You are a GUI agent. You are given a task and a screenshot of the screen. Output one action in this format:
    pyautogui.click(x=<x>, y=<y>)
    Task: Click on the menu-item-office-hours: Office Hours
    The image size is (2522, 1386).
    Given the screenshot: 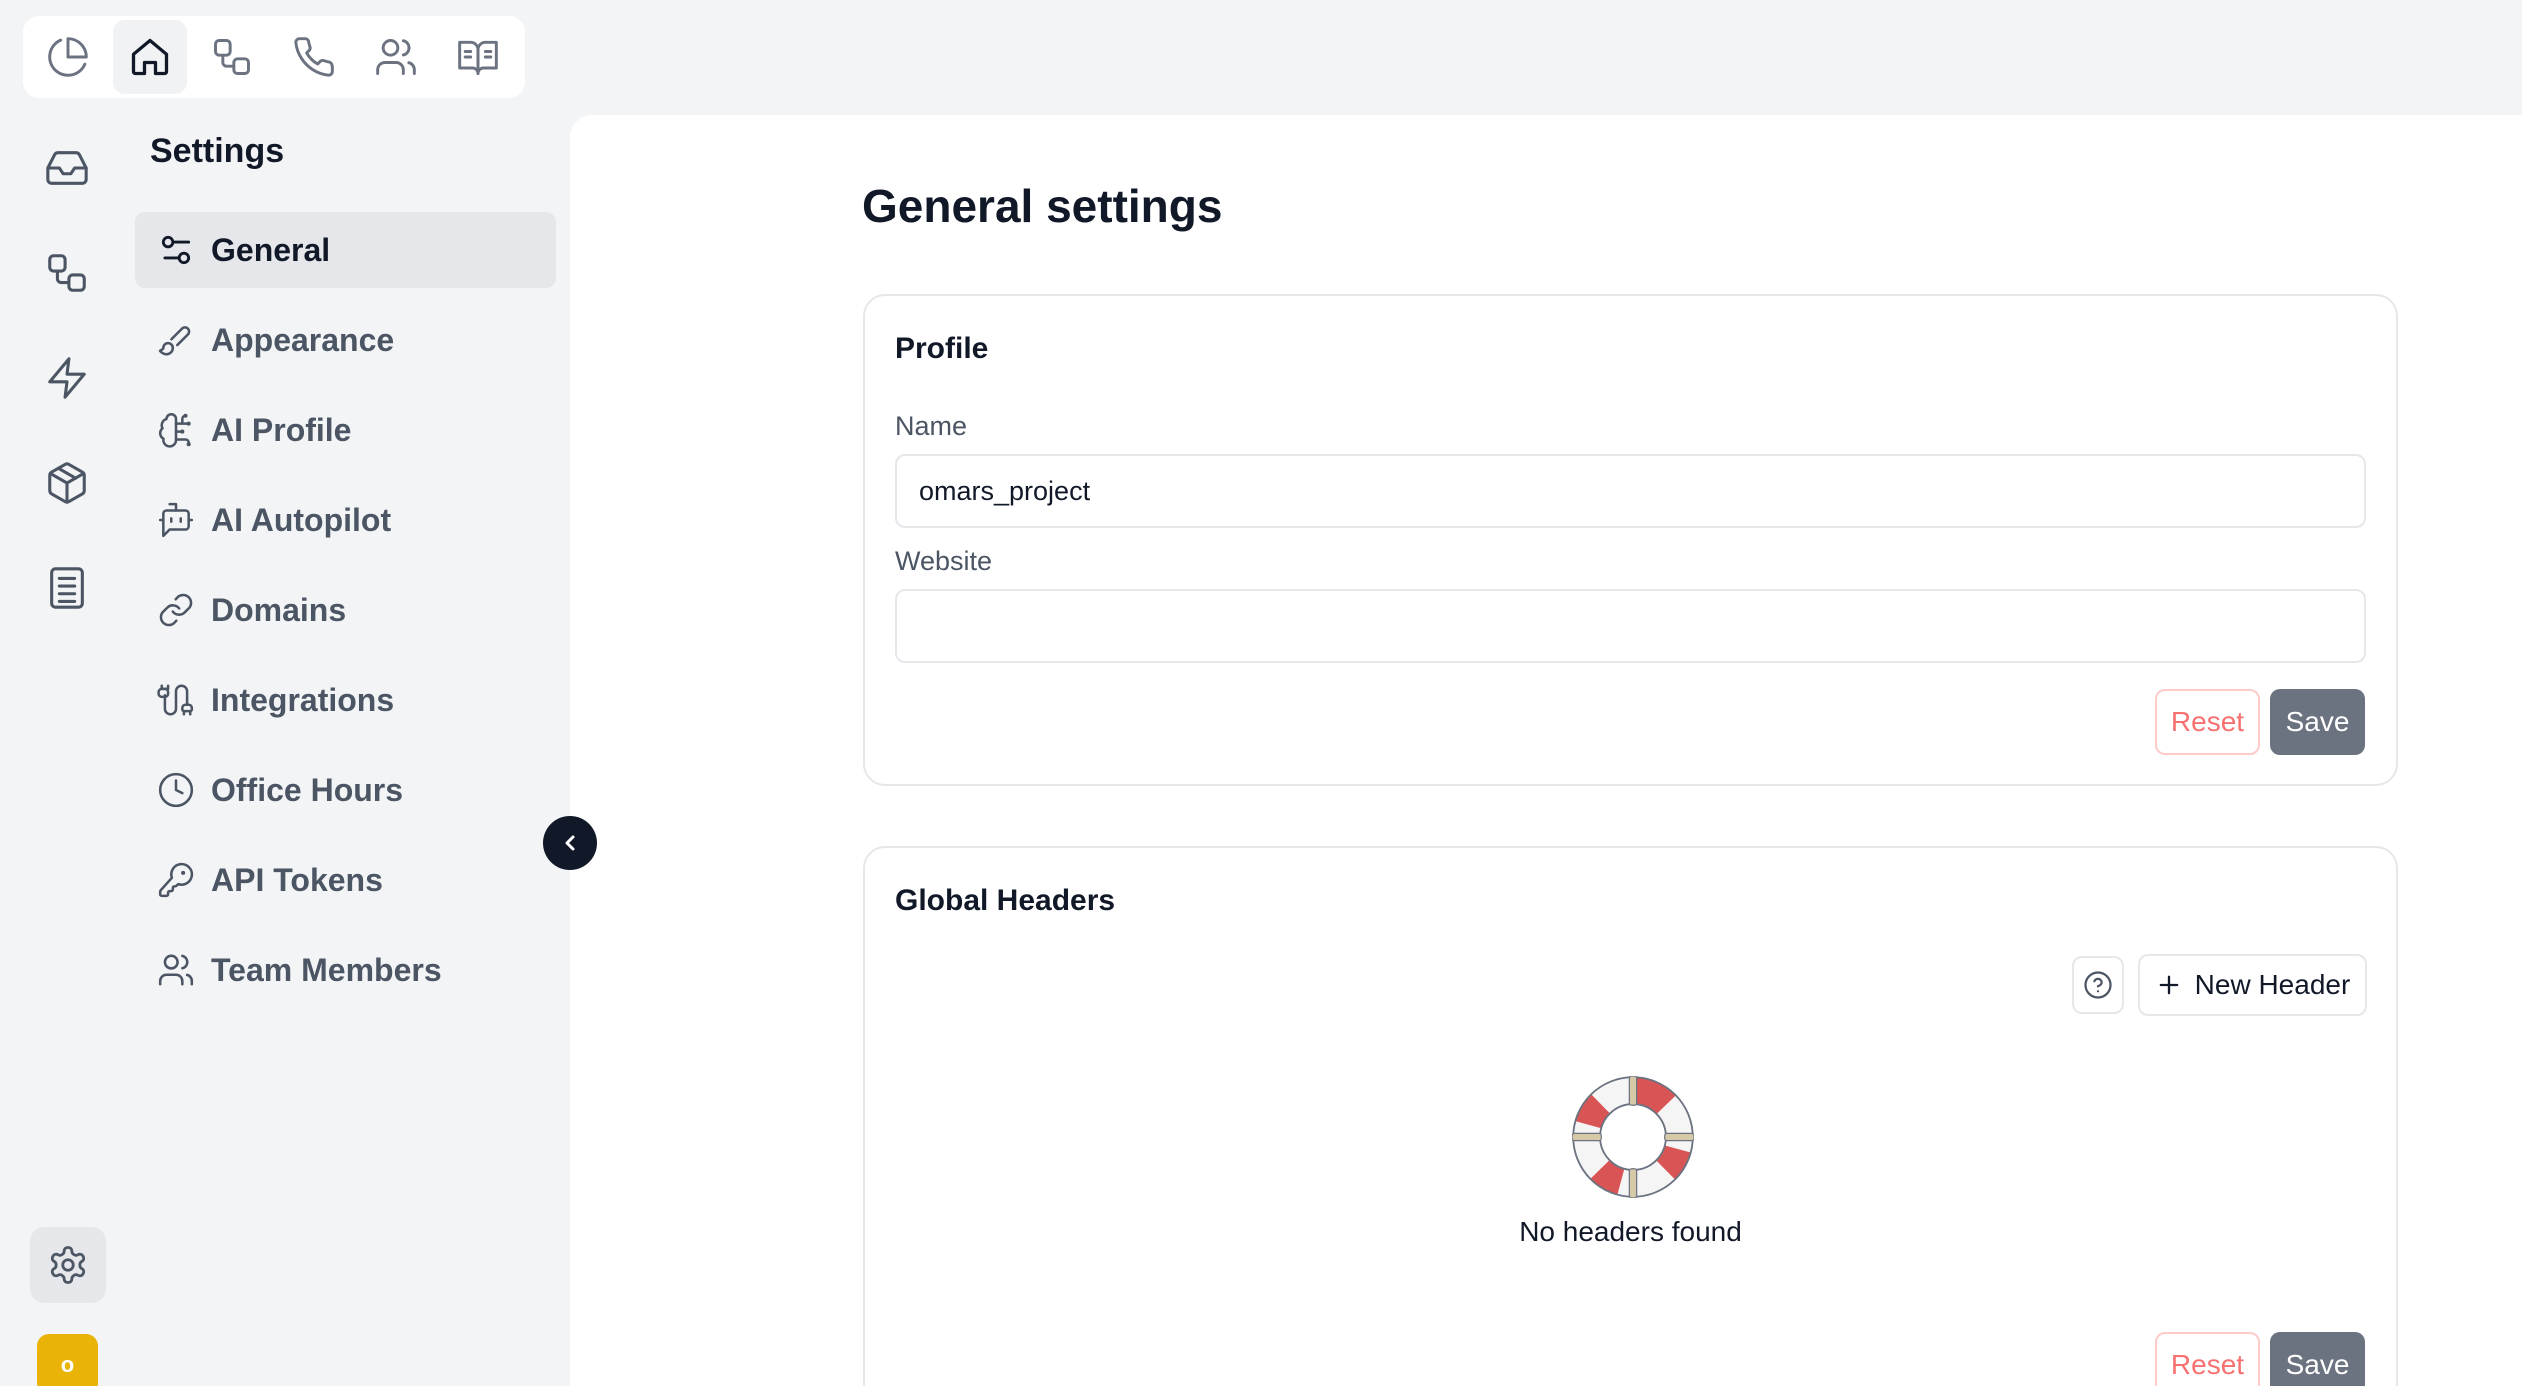 What is the action you would take?
    pyautogui.click(x=345, y=790)
    